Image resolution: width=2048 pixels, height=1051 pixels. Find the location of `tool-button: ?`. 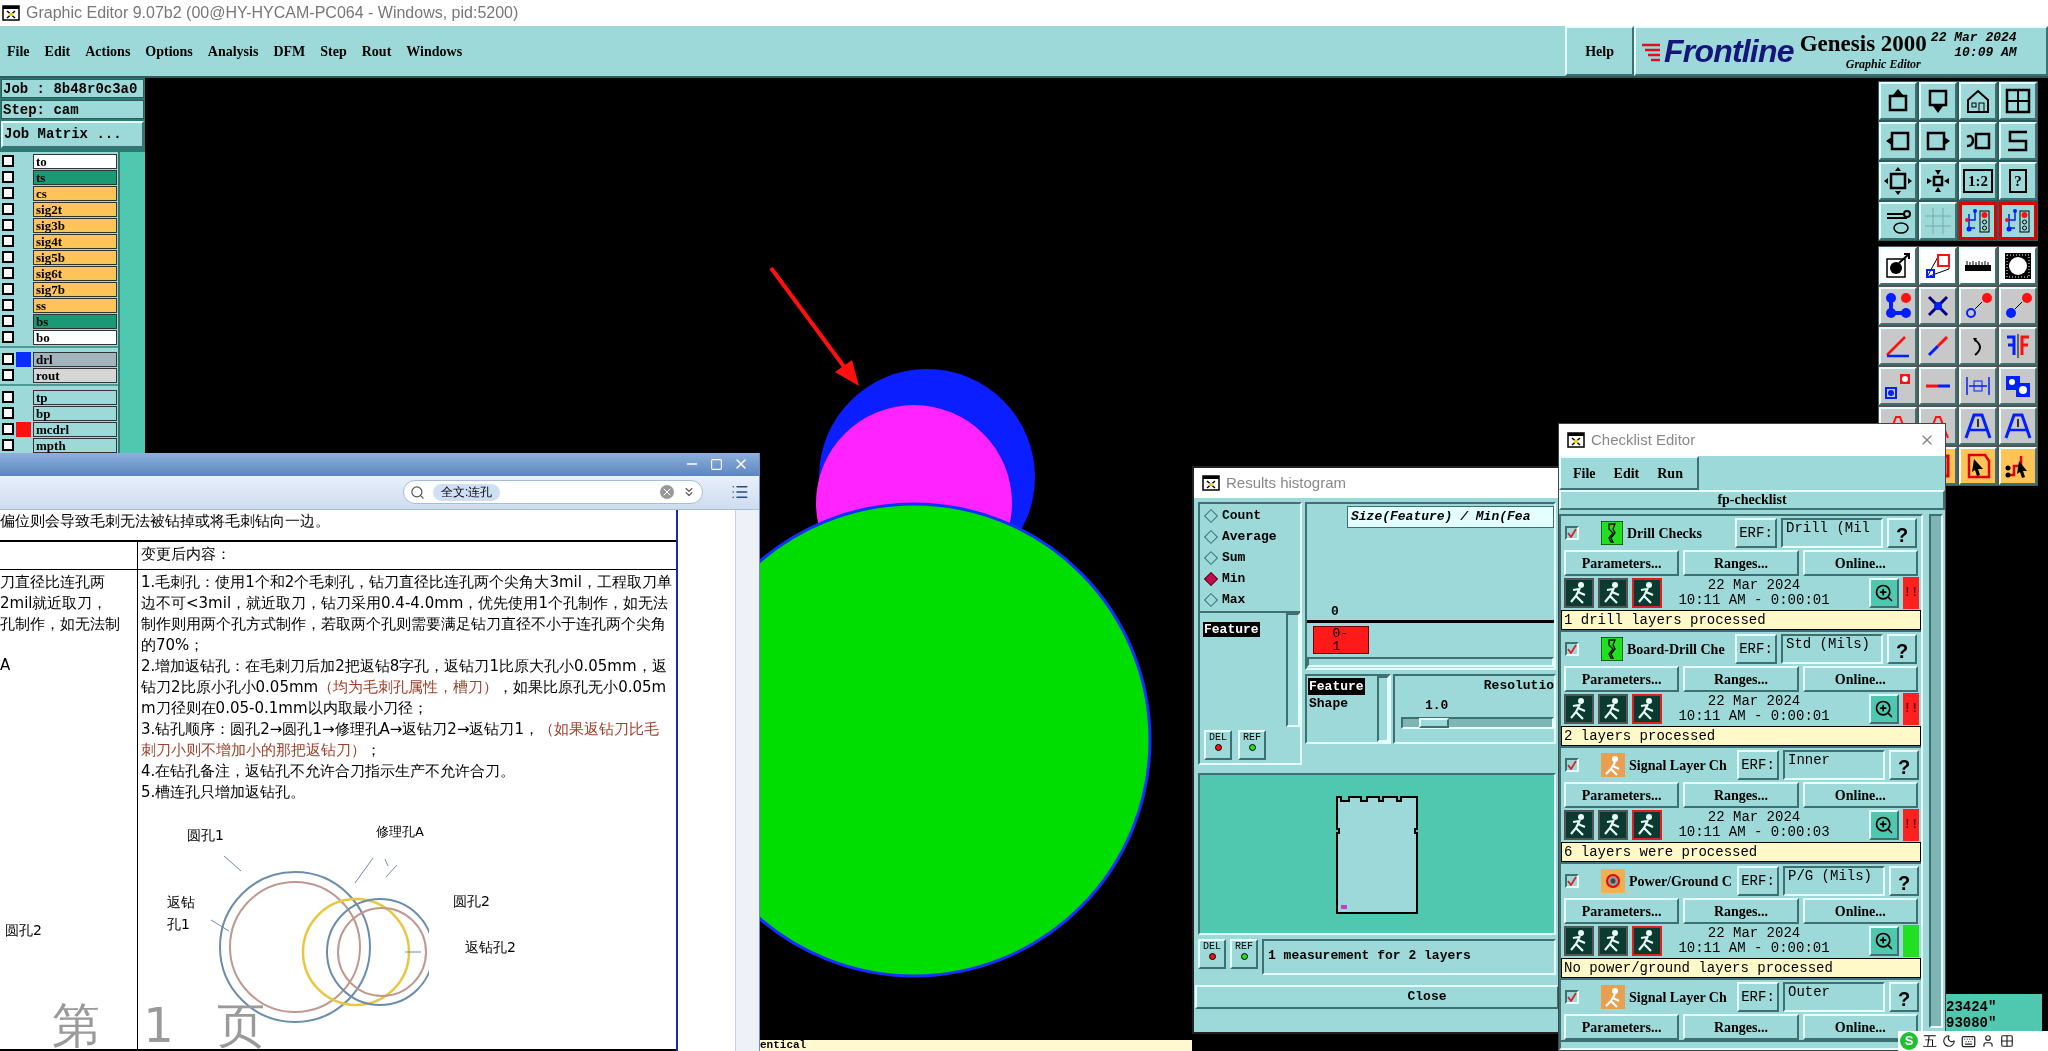

tool-button: ? is located at coordinates (2018, 181).